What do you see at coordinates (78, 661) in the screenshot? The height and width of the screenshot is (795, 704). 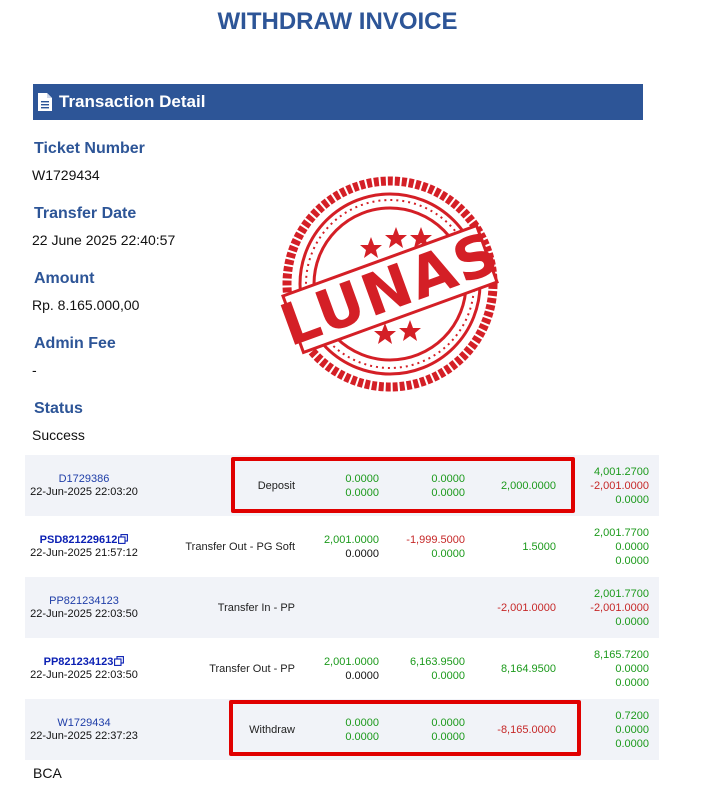 I see `ref-text: PP821234123` at bounding box center [78, 661].